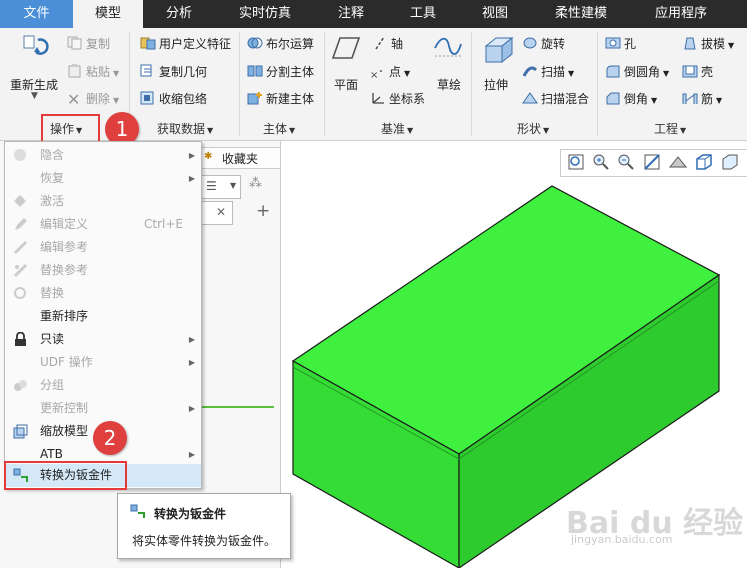 Image resolution: width=747 pixels, height=568 pixels. I want to click on new-body-button: 新建主体, so click(280, 98).